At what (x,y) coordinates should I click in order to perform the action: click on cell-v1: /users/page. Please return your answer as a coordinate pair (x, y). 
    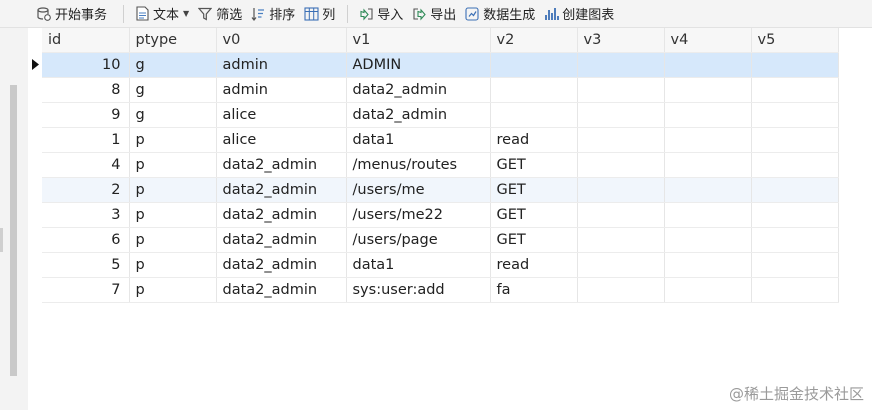
    Looking at the image, I should click on (418, 240).